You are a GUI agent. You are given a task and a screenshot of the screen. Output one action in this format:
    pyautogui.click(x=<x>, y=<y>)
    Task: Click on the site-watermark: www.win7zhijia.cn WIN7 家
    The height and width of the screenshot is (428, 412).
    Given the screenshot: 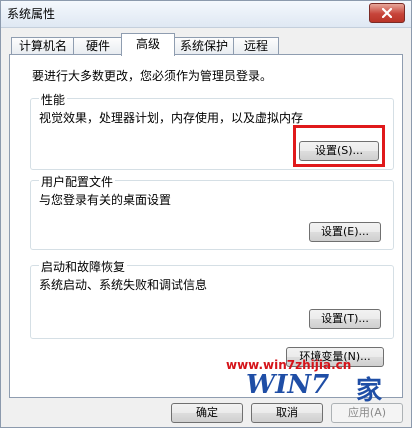 What is the action you would take?
    pyautogui.click(x=319, y=383)
    